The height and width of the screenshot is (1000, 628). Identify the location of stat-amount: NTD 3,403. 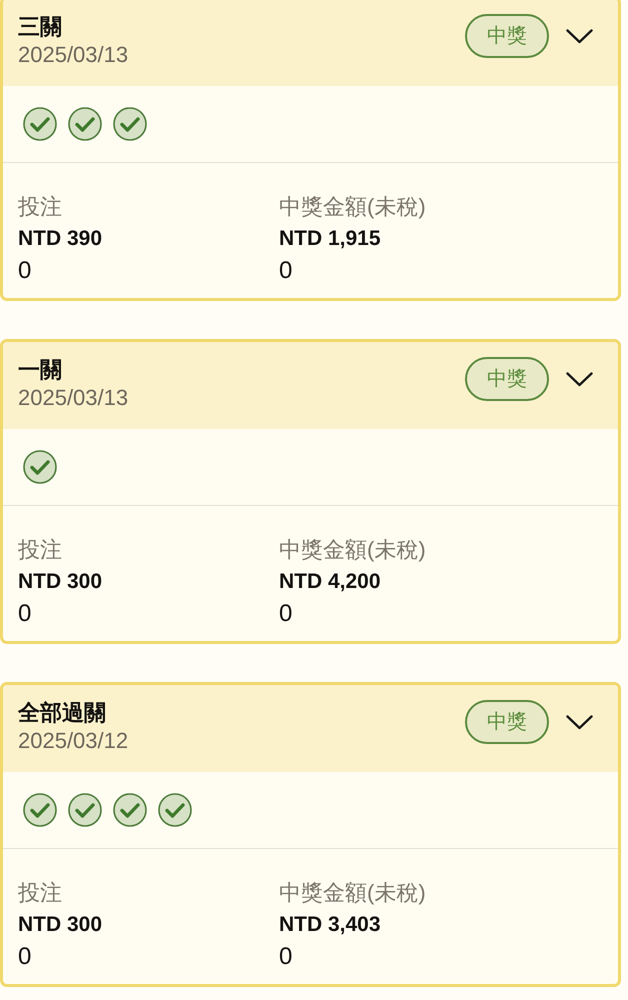
(330, 925).